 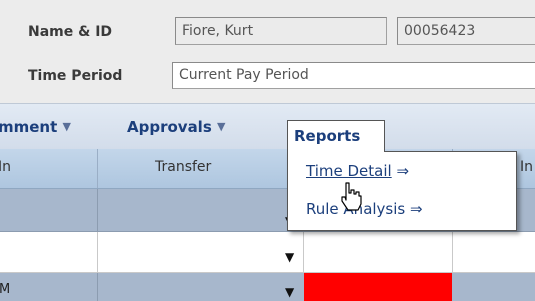 What do you see at coordinates (70, 32) in the screenshot?
I see `name-id-label: Name & ID` at bounding box center [70, 32].